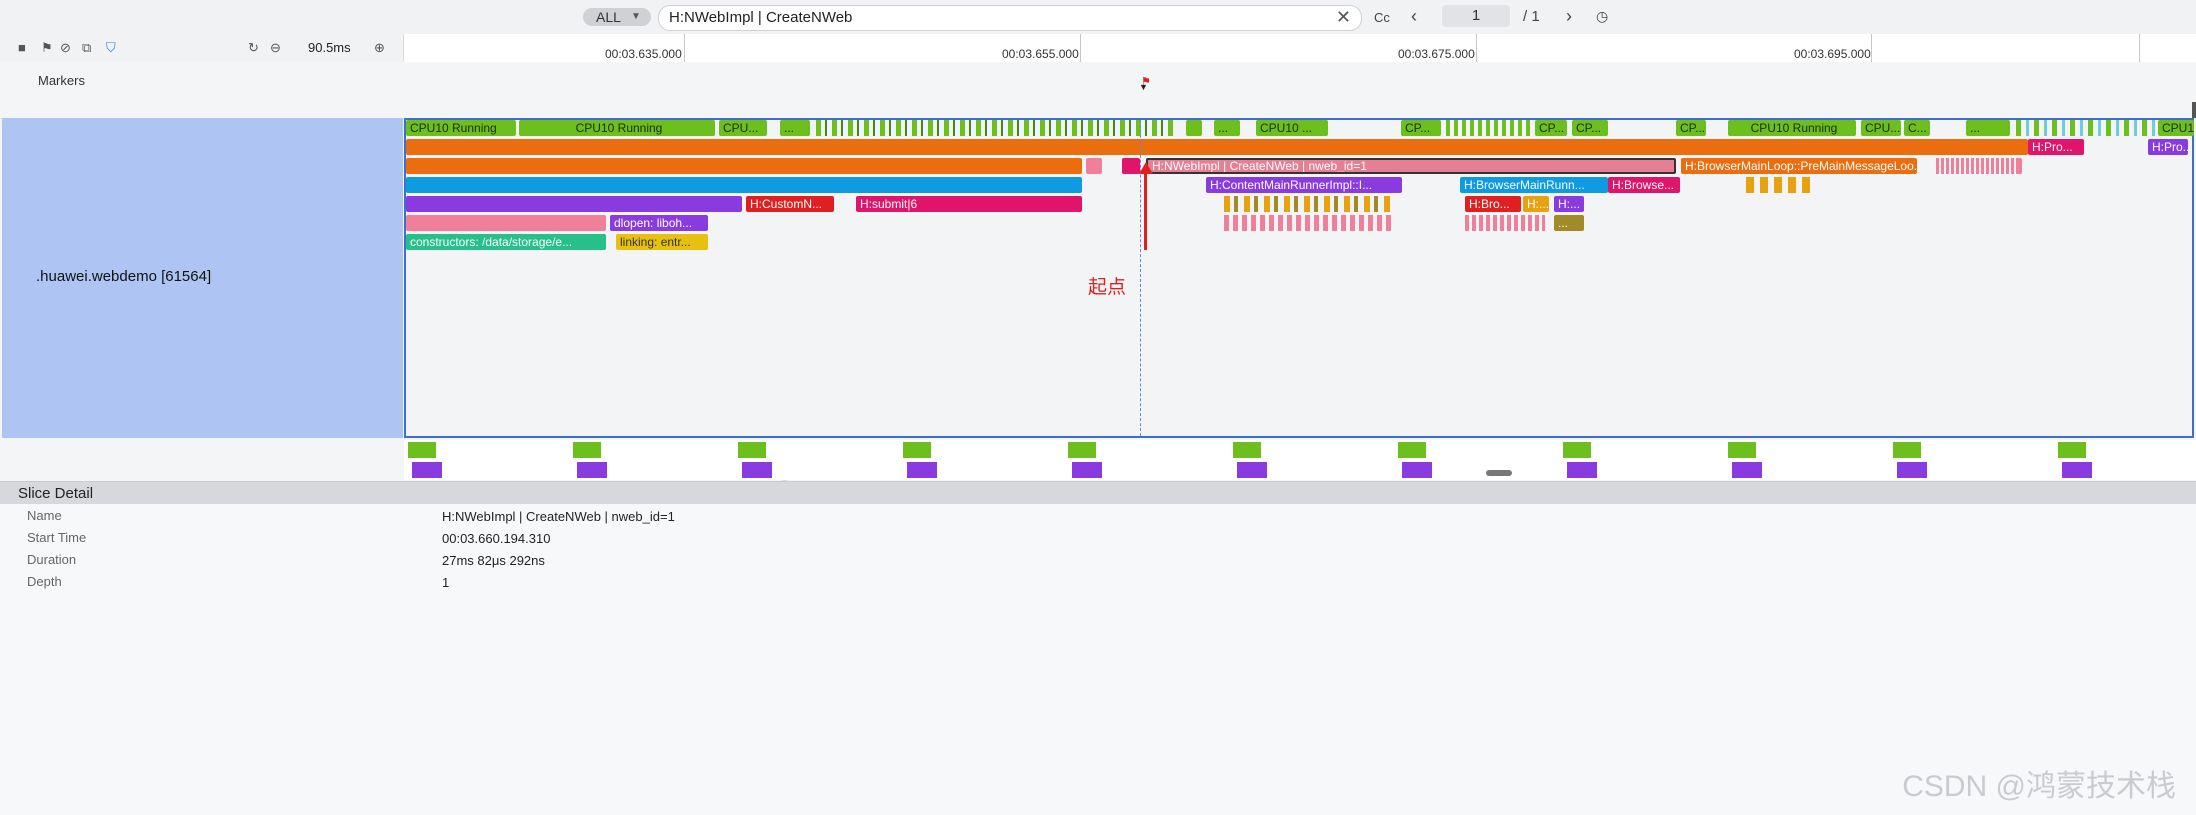 The height and width of the screenshot is (815, 2196). Describe the element at coordinates (643, 54) in the screenshot. I see `ruler-tick-label: 00:03.635.000` at that location.